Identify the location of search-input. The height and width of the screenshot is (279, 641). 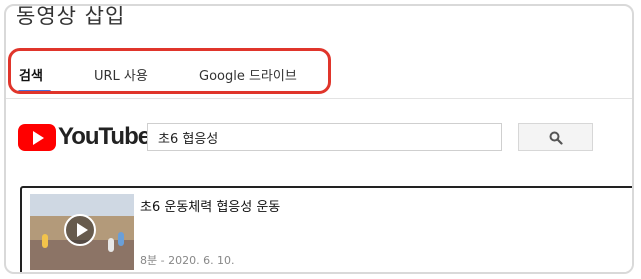
(324, 137).